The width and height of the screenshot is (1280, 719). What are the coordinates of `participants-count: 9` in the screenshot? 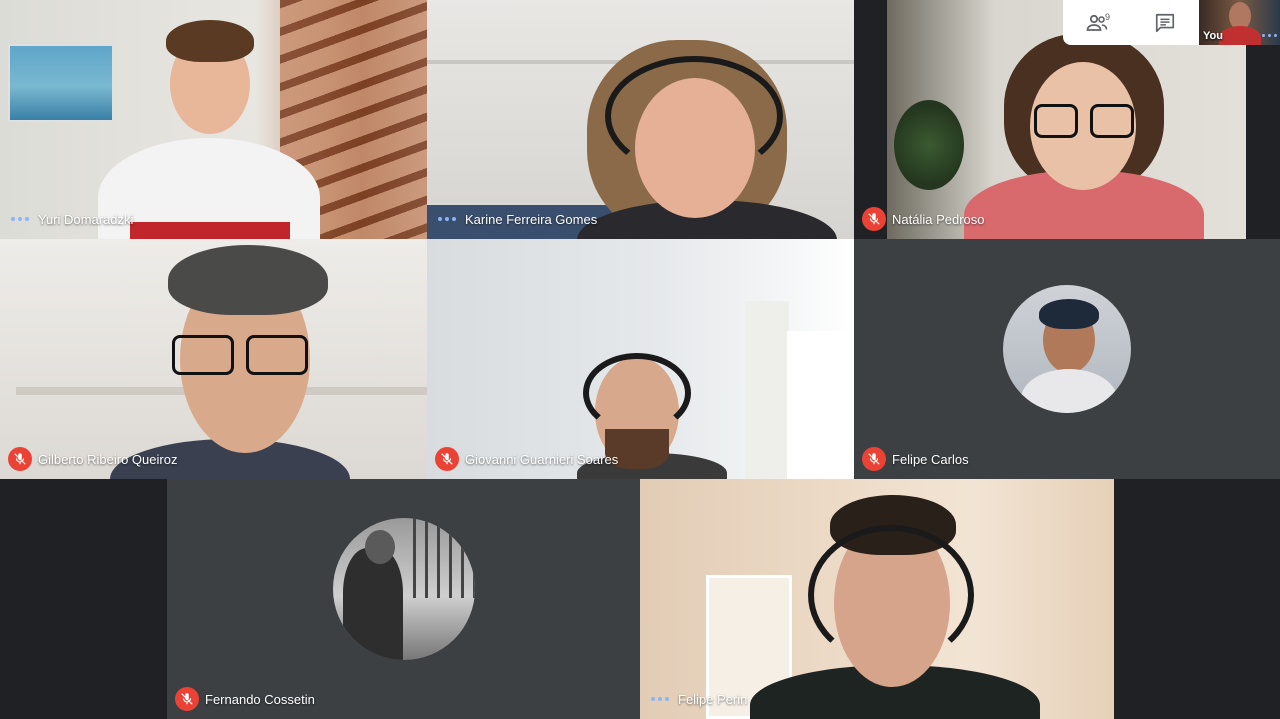 It's located at (1107, 16).